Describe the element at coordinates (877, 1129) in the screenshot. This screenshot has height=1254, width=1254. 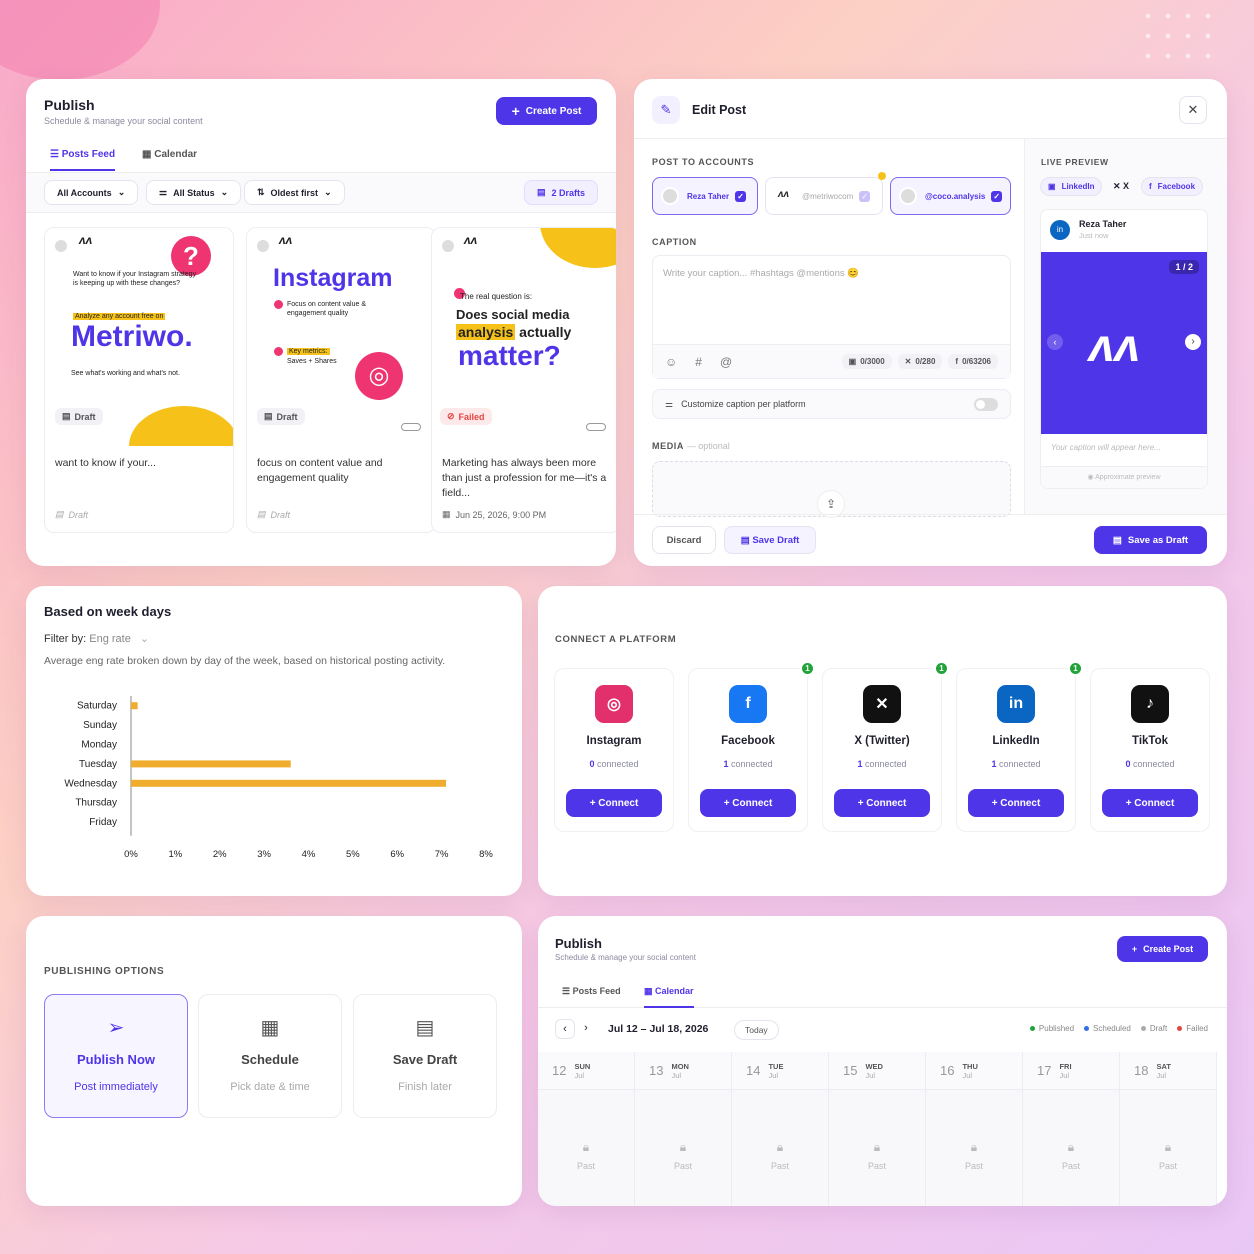
I see `calendar-day: 15 WED Jul 🔒︎ Past` at that location.